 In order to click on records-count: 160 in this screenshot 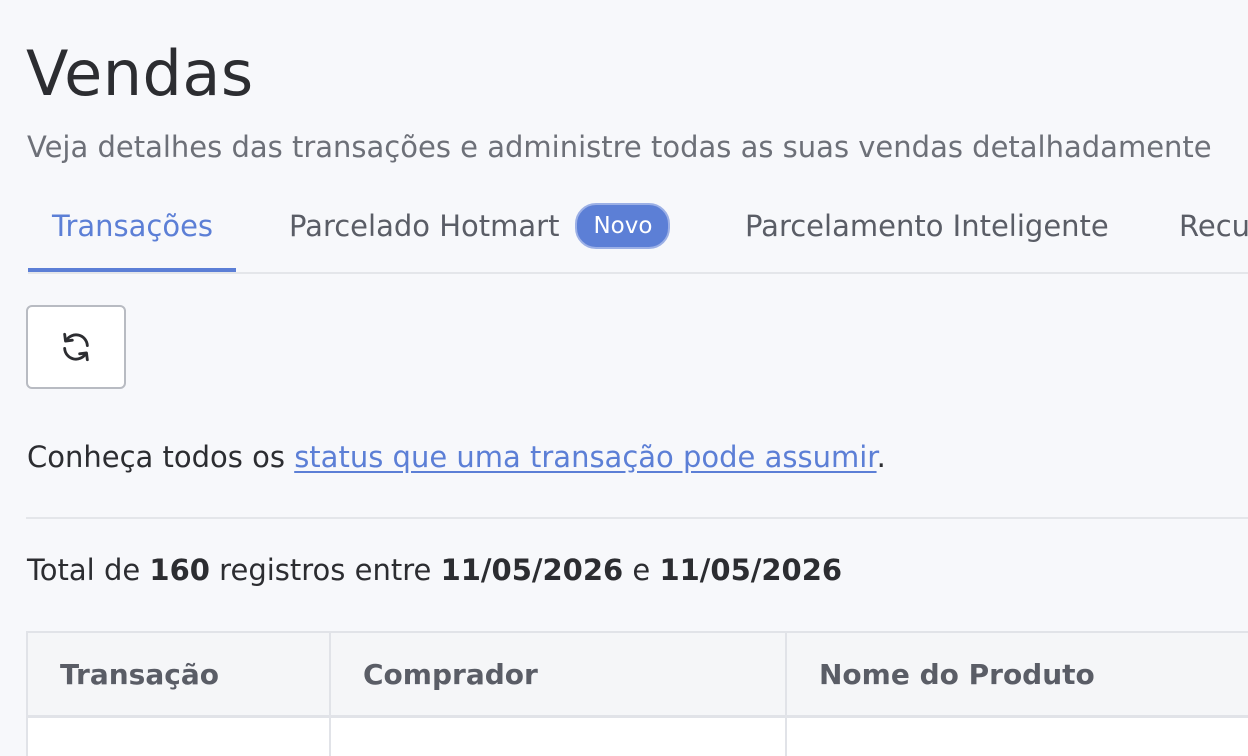, I will do `click(179, 570)`.